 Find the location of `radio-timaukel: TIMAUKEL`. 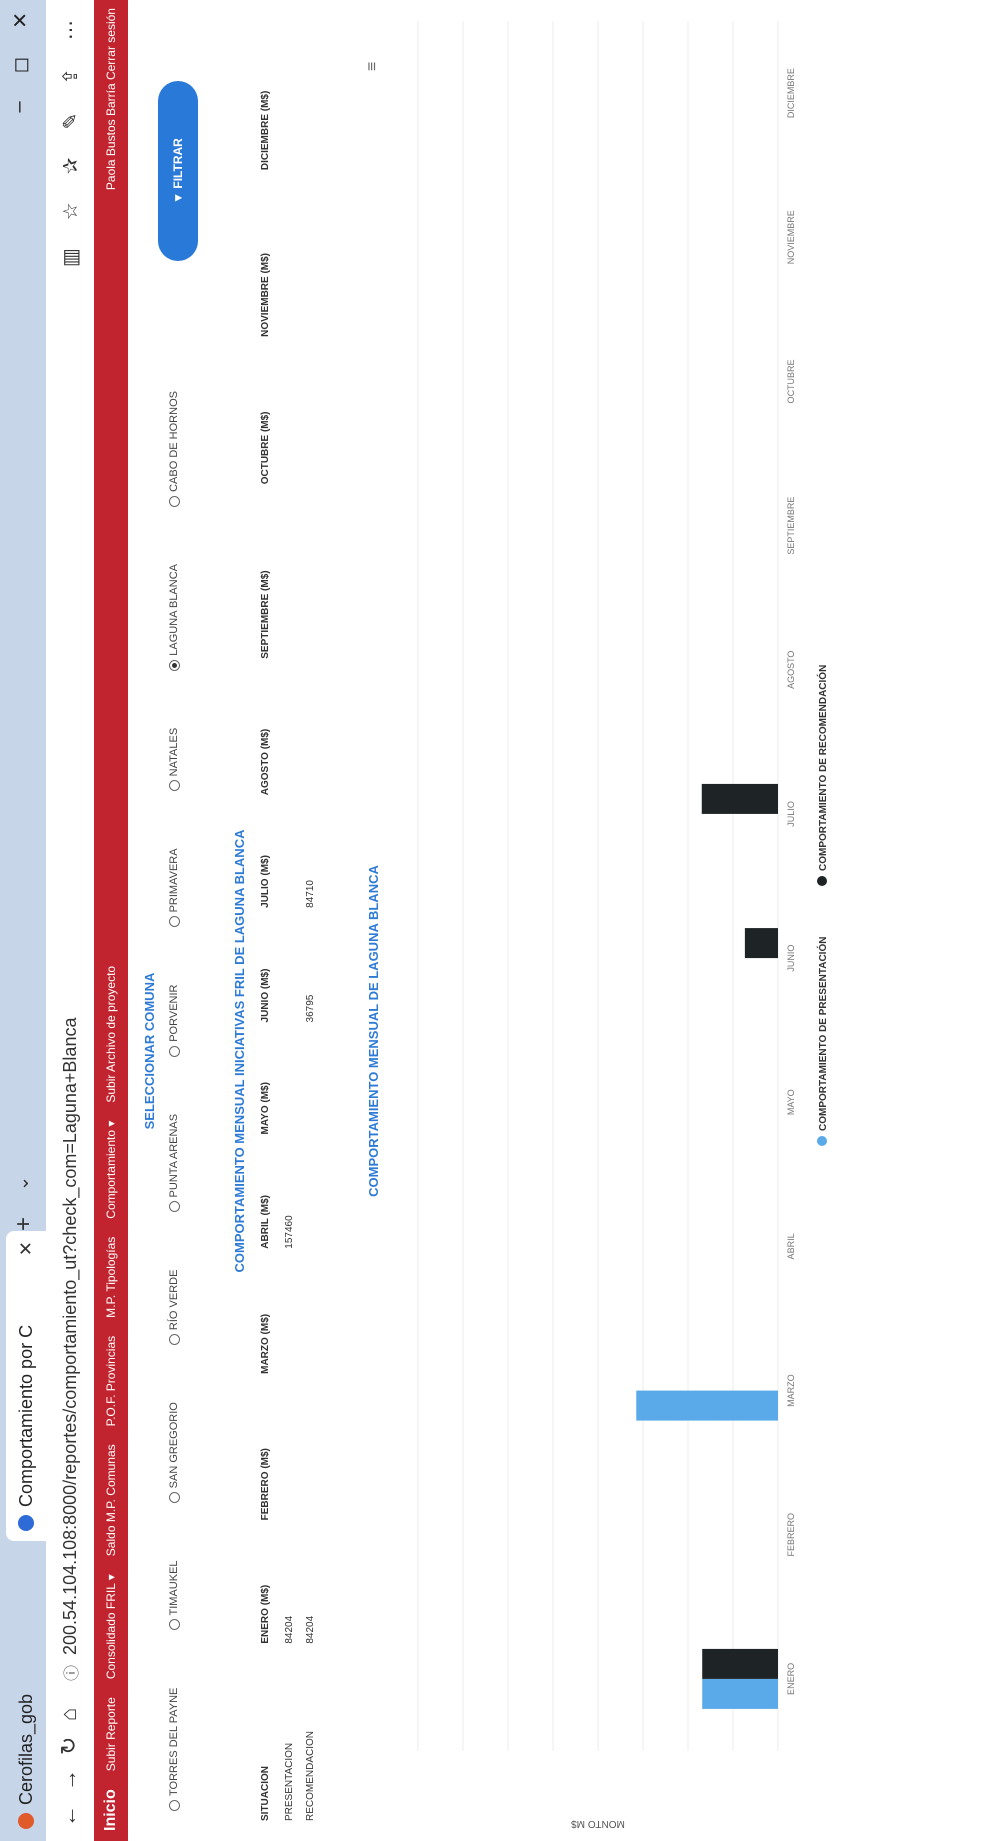

radio-timaukel: TIMAUKEL is located at coordinates (174, 1595).